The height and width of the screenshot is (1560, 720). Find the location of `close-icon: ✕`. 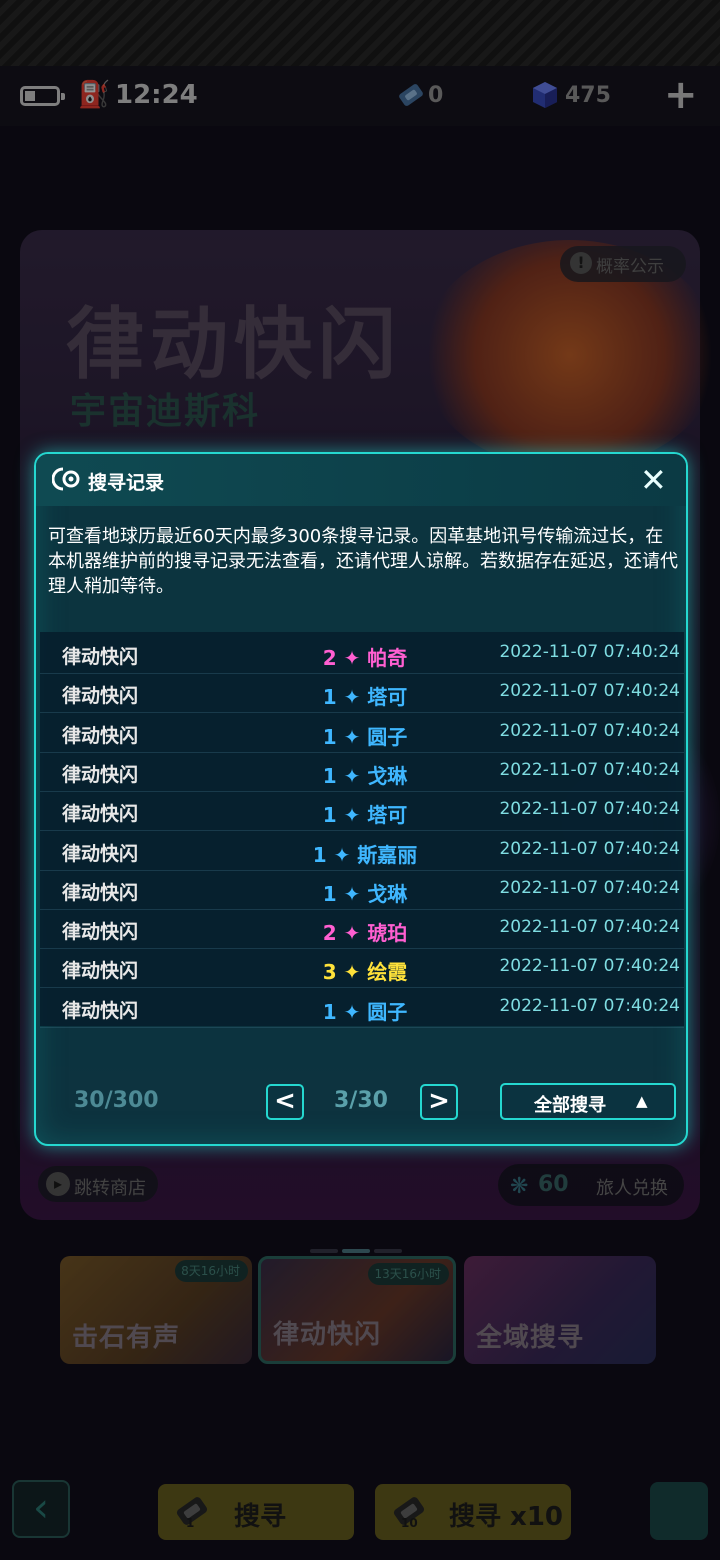

close-icon: ✕ is located at coordinates (653, 480).